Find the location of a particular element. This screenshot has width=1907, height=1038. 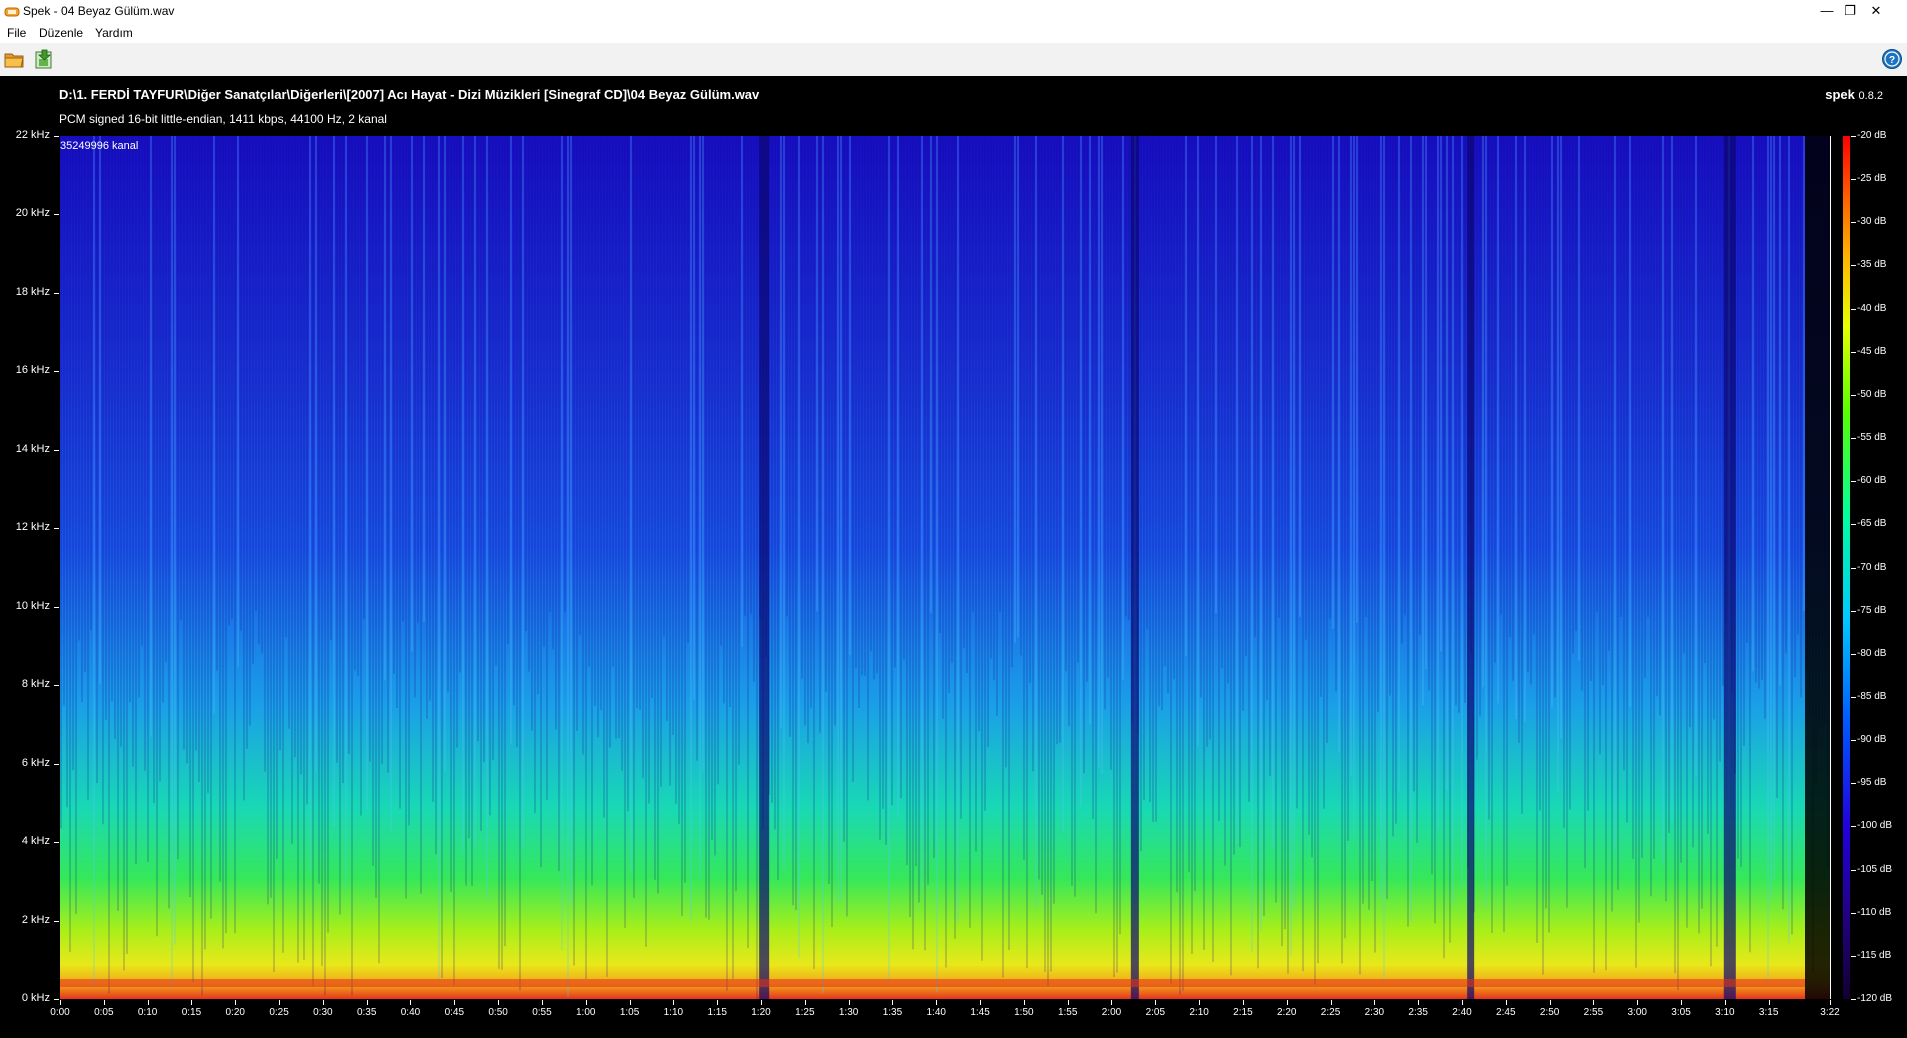

x-tick-label: 1:25 is located at coordinates (805, 1012).